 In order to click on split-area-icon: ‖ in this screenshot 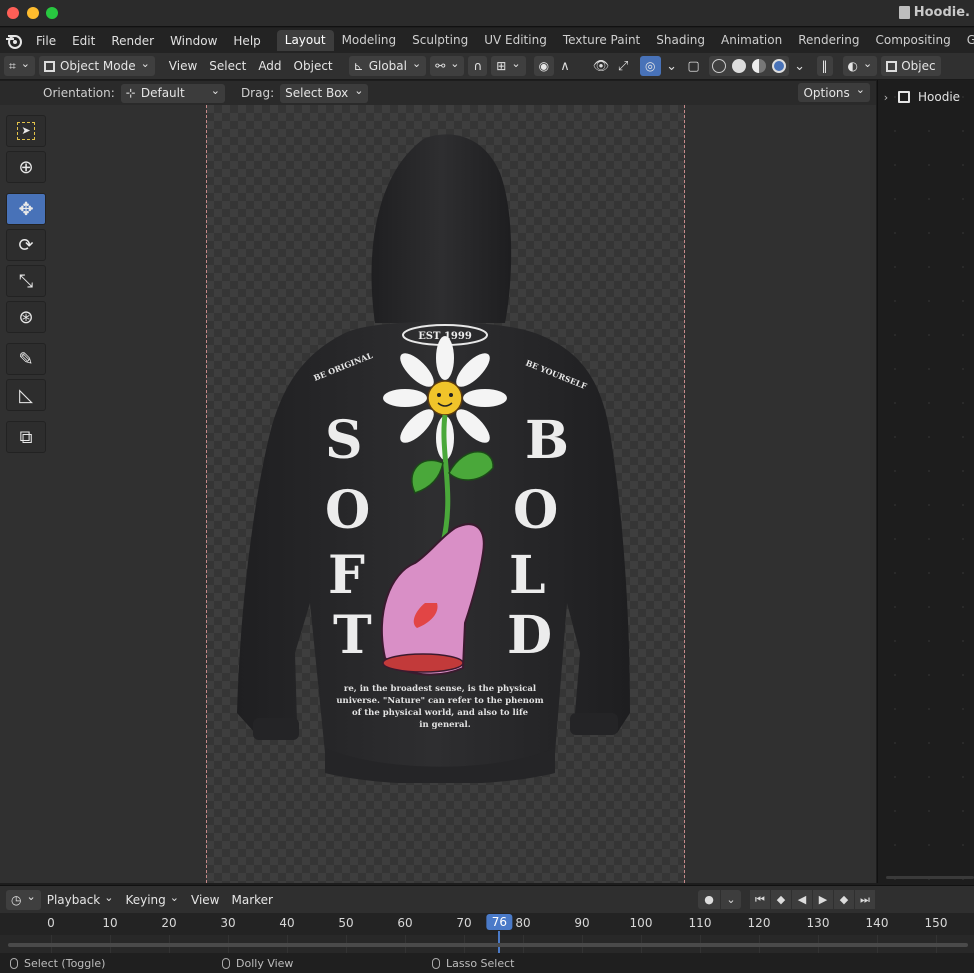, I will do `click(824, 66)`.